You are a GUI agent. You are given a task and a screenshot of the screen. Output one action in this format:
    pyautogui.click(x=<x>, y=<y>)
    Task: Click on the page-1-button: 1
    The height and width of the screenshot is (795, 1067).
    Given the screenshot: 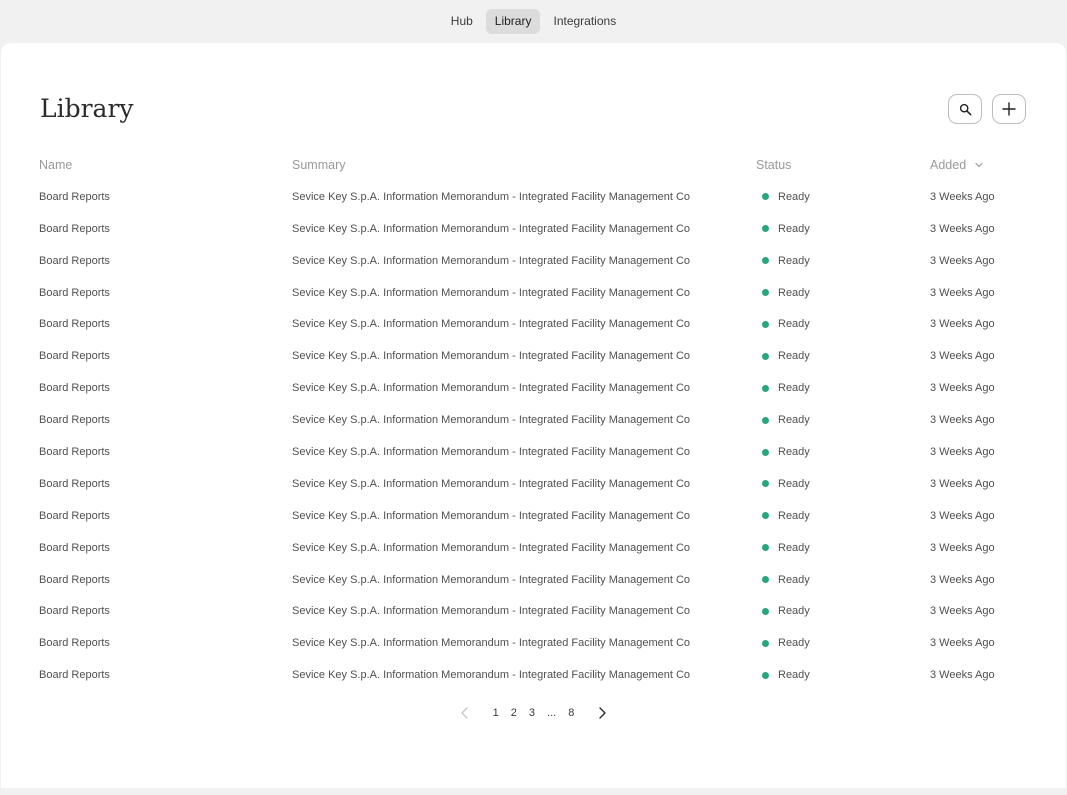 What is the action you would take?
    pyautogui.click(x=496, y=713)
    